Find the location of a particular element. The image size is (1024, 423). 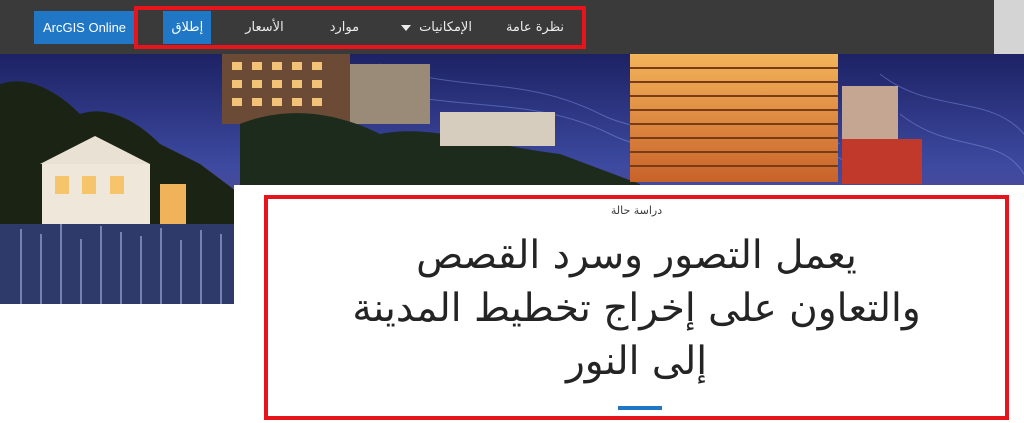

nav-item-capabilities-label: الإمكانيات is located at coordinates (445, 27).